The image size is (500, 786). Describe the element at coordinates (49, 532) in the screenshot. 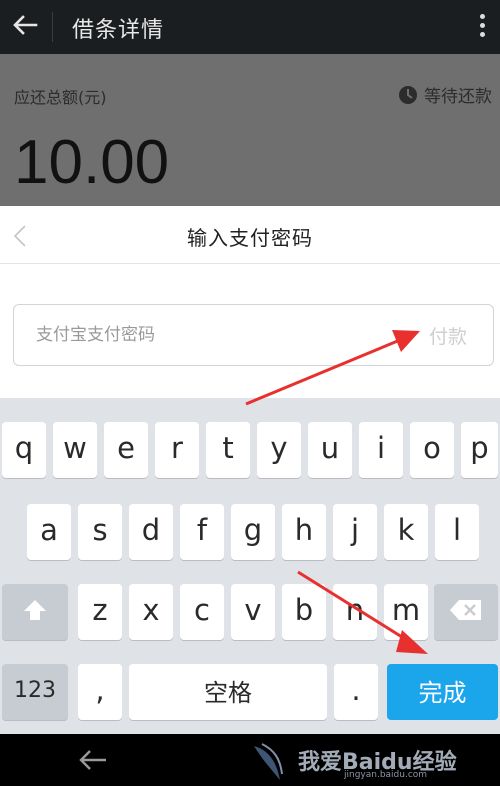

I see `key-a: a` at that location.